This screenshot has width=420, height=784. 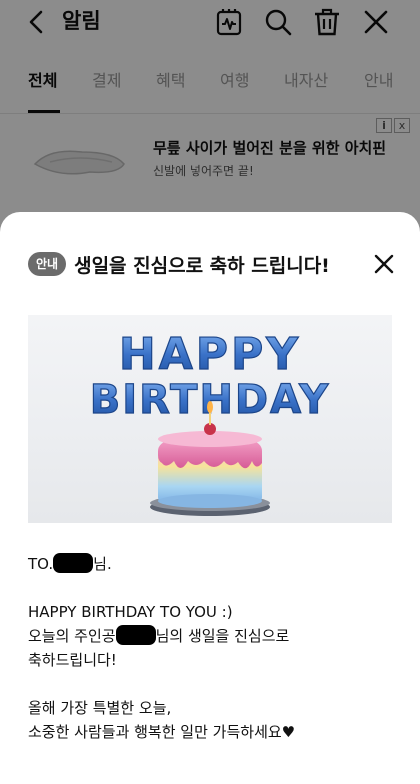 I want to click on banner-text-happy: HAPPY, so click(x=210, y=354).